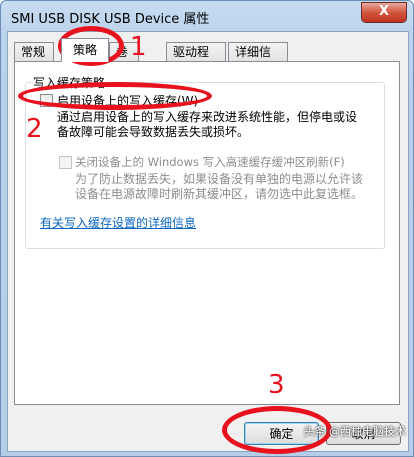 The image size is (414, 457). Describe the element at coordinates (196, 60) in the screenshot. I see `tab-driver: 驱动程序` at that location.